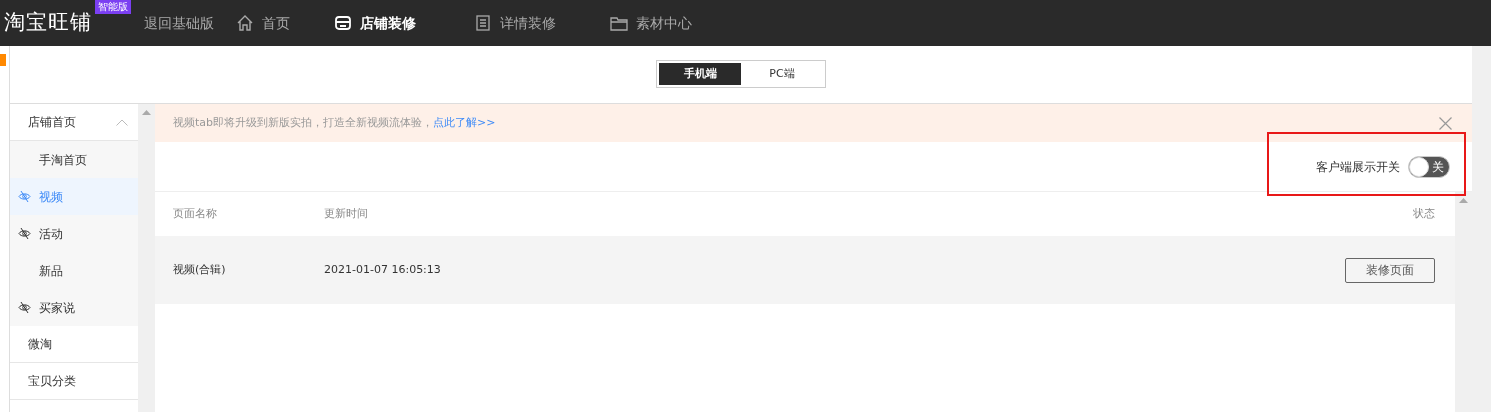 The height and width of the screenshot is (412, 1491). Describe the element at coordinates (195, 213) in the screenshot. I see `column-header: 页面名称` at that location.